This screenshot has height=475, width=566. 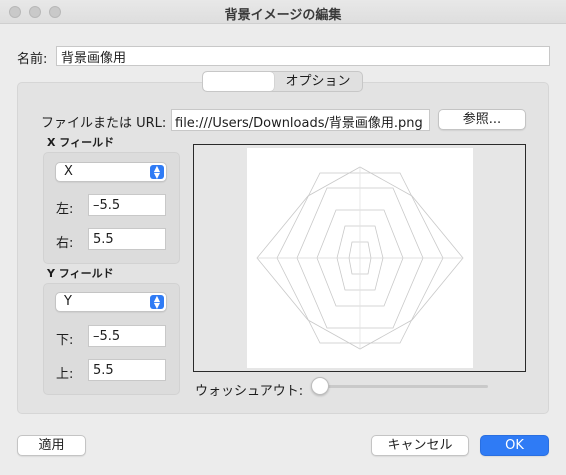 What do you see at coordinates (320, 386) in the screenshot?
I see `washout-slider-knob` at bounding box center [320, 386].